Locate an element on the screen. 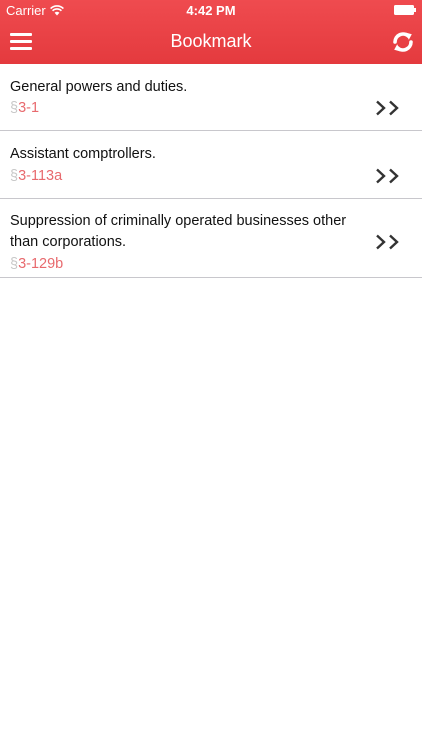  bookmark-section: §3-129b is located at coordinates (36, 264).